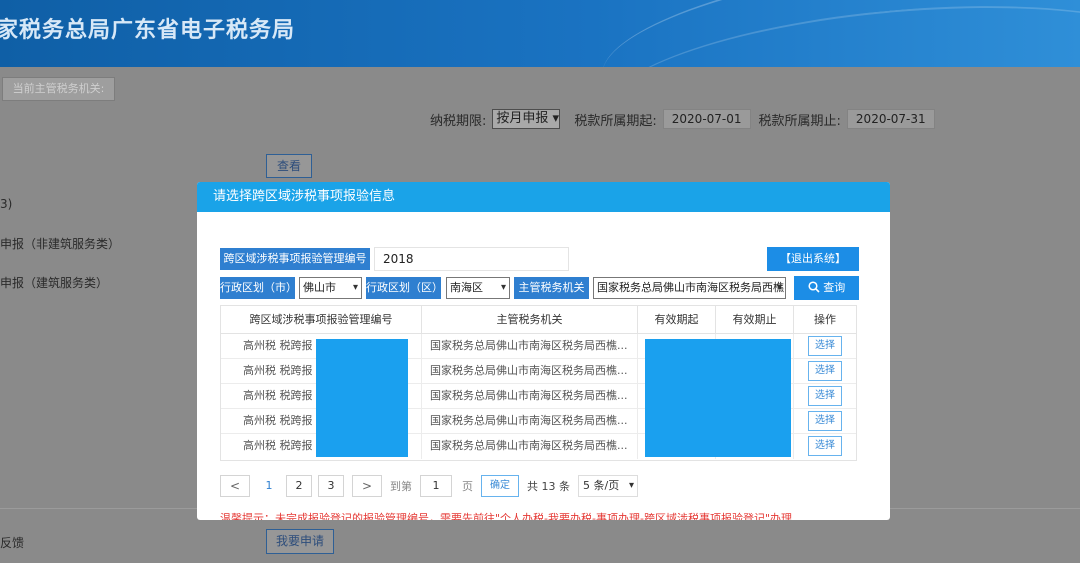 Image resolution: width=1080 pixels, height=563 pixels. What do you see at coordinates (814, 287) in the screenshot?
I see `search-icon` at bounding box center [814, 287].